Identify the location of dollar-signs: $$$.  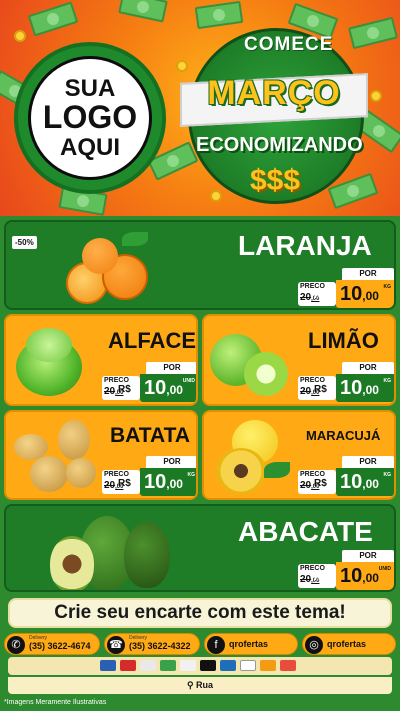
(275, 180).